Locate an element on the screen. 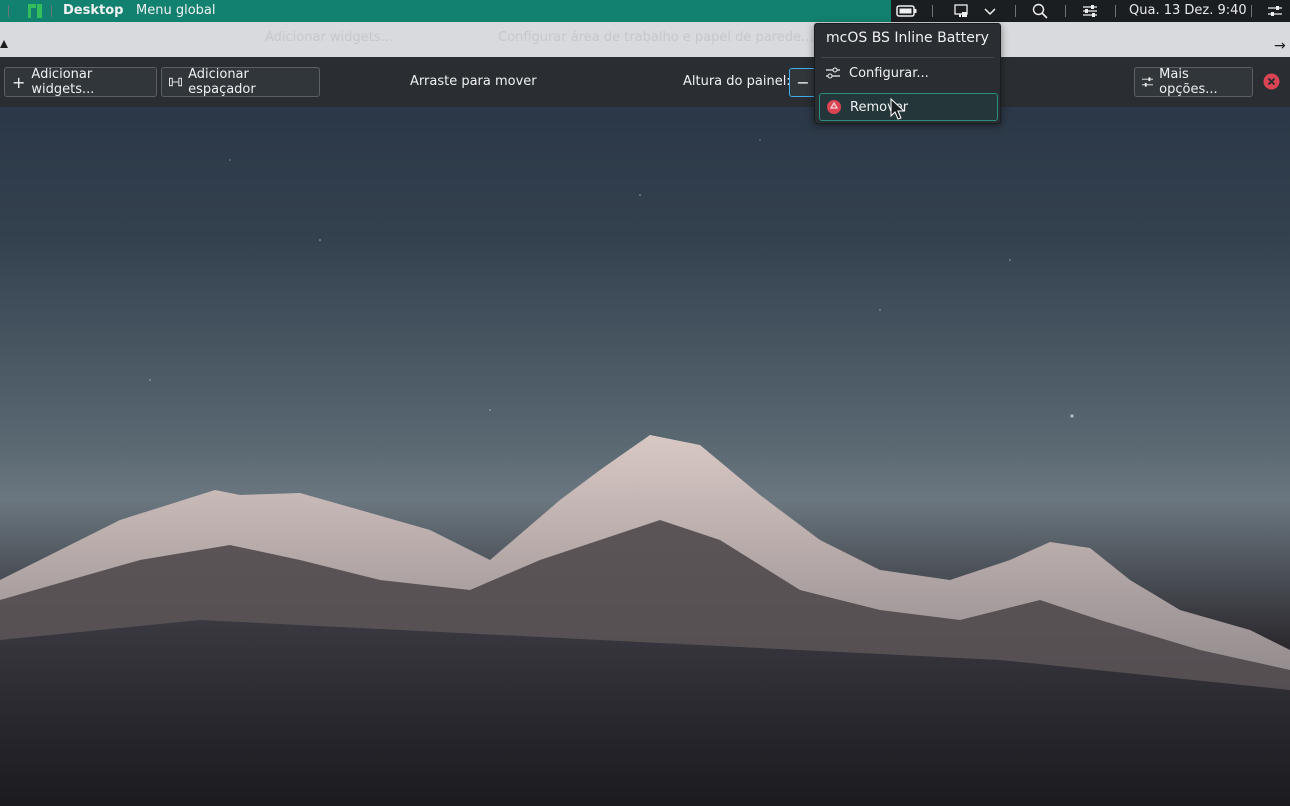 This screenshot has height=806, width=1290. close-edit-mode-icon is located at coordinates (1271, 81).